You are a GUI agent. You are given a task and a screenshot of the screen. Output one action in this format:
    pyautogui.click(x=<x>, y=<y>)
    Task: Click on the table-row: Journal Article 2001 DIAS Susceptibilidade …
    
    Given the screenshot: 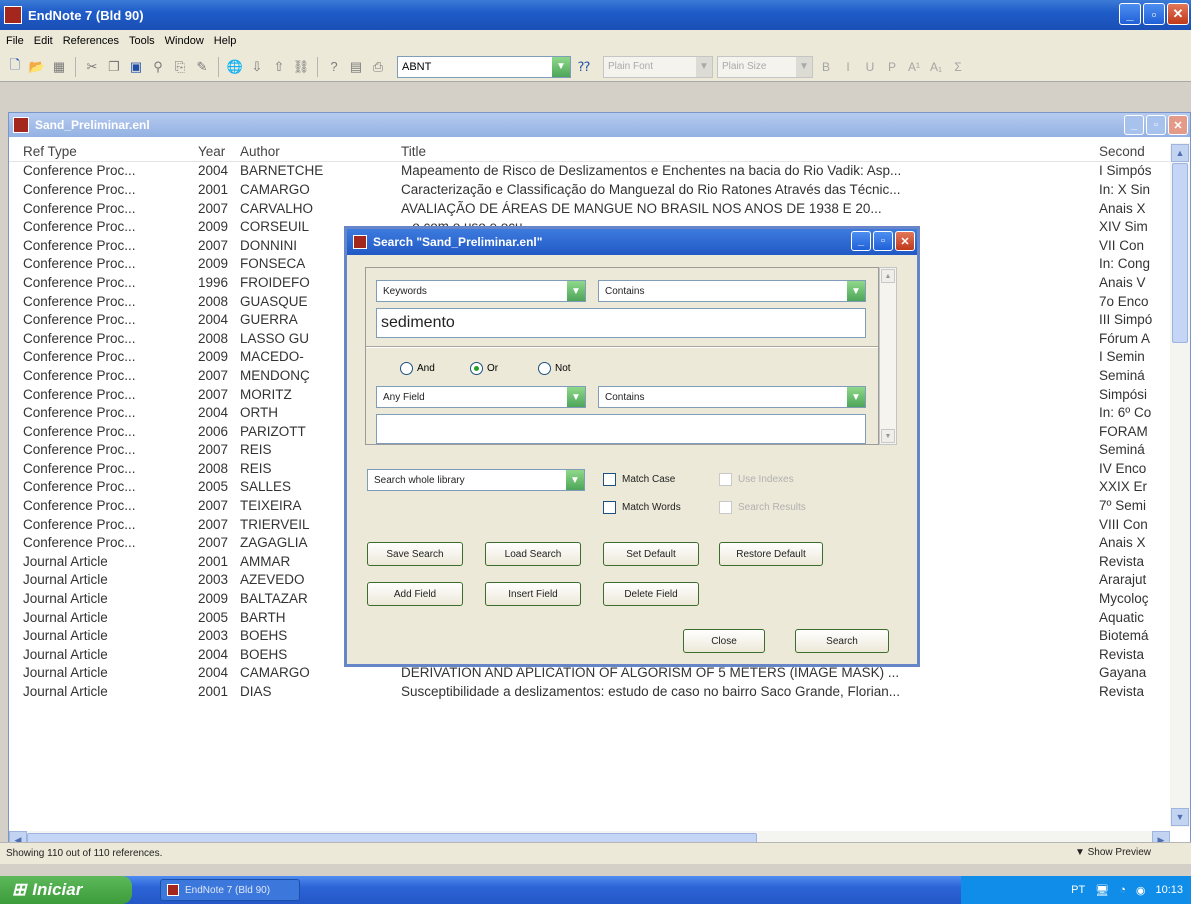 What is the action you would take?
    pyautogui.click(x=589, y=691)
    